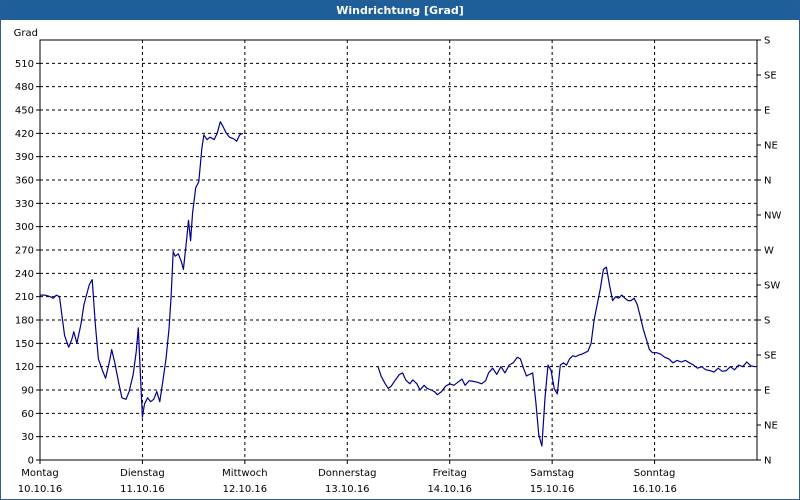 The height and width of the screenshot is (500, 800). Describe the element at coordinates (24, 227) in the screenshot. I see `y-tick-label: 300` at that location.